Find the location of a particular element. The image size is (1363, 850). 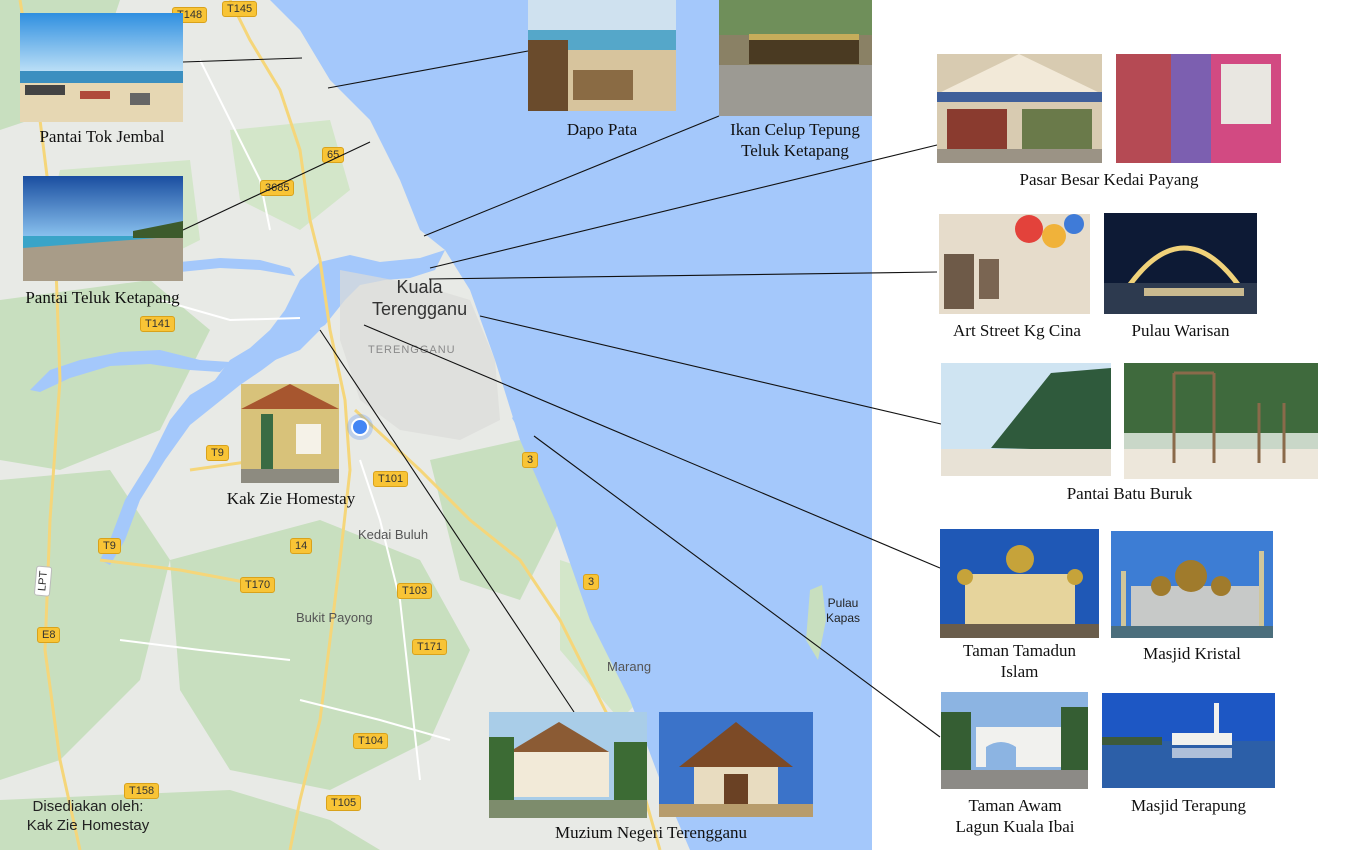

city-label: Kuala Terengganu is located at coordinates (420, 298).